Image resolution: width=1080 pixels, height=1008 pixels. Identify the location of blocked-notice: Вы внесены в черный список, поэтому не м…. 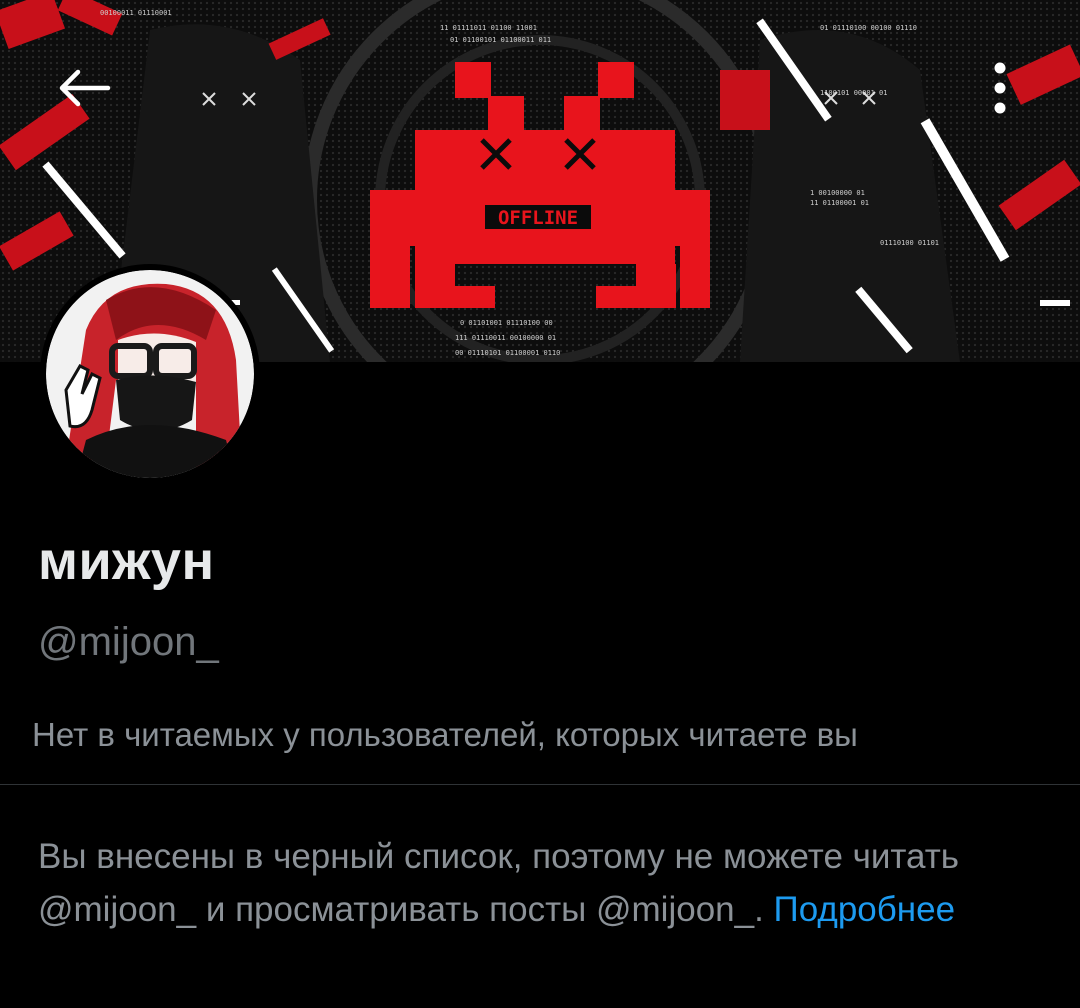
(543, 883).